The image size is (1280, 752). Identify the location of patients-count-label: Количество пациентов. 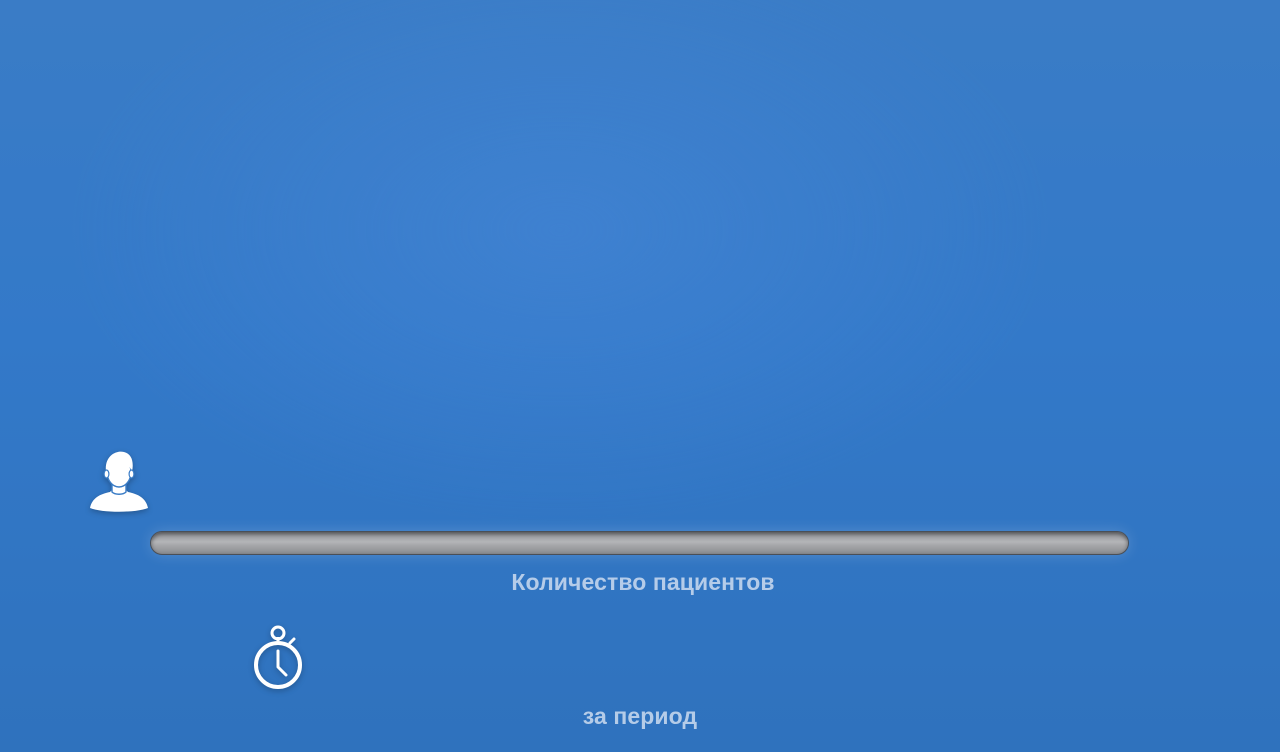
(643, 582).